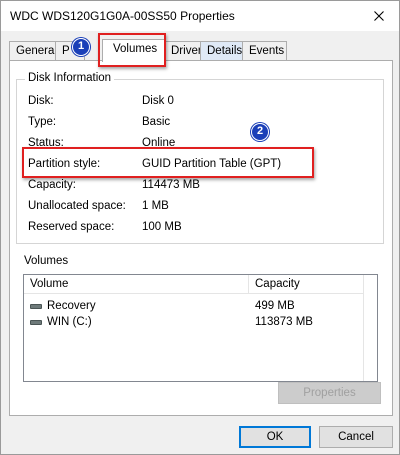  Describe the element at coordinates (200, 306) in the screenshot. I see `list-item: Recovery 499 MB` at that location.